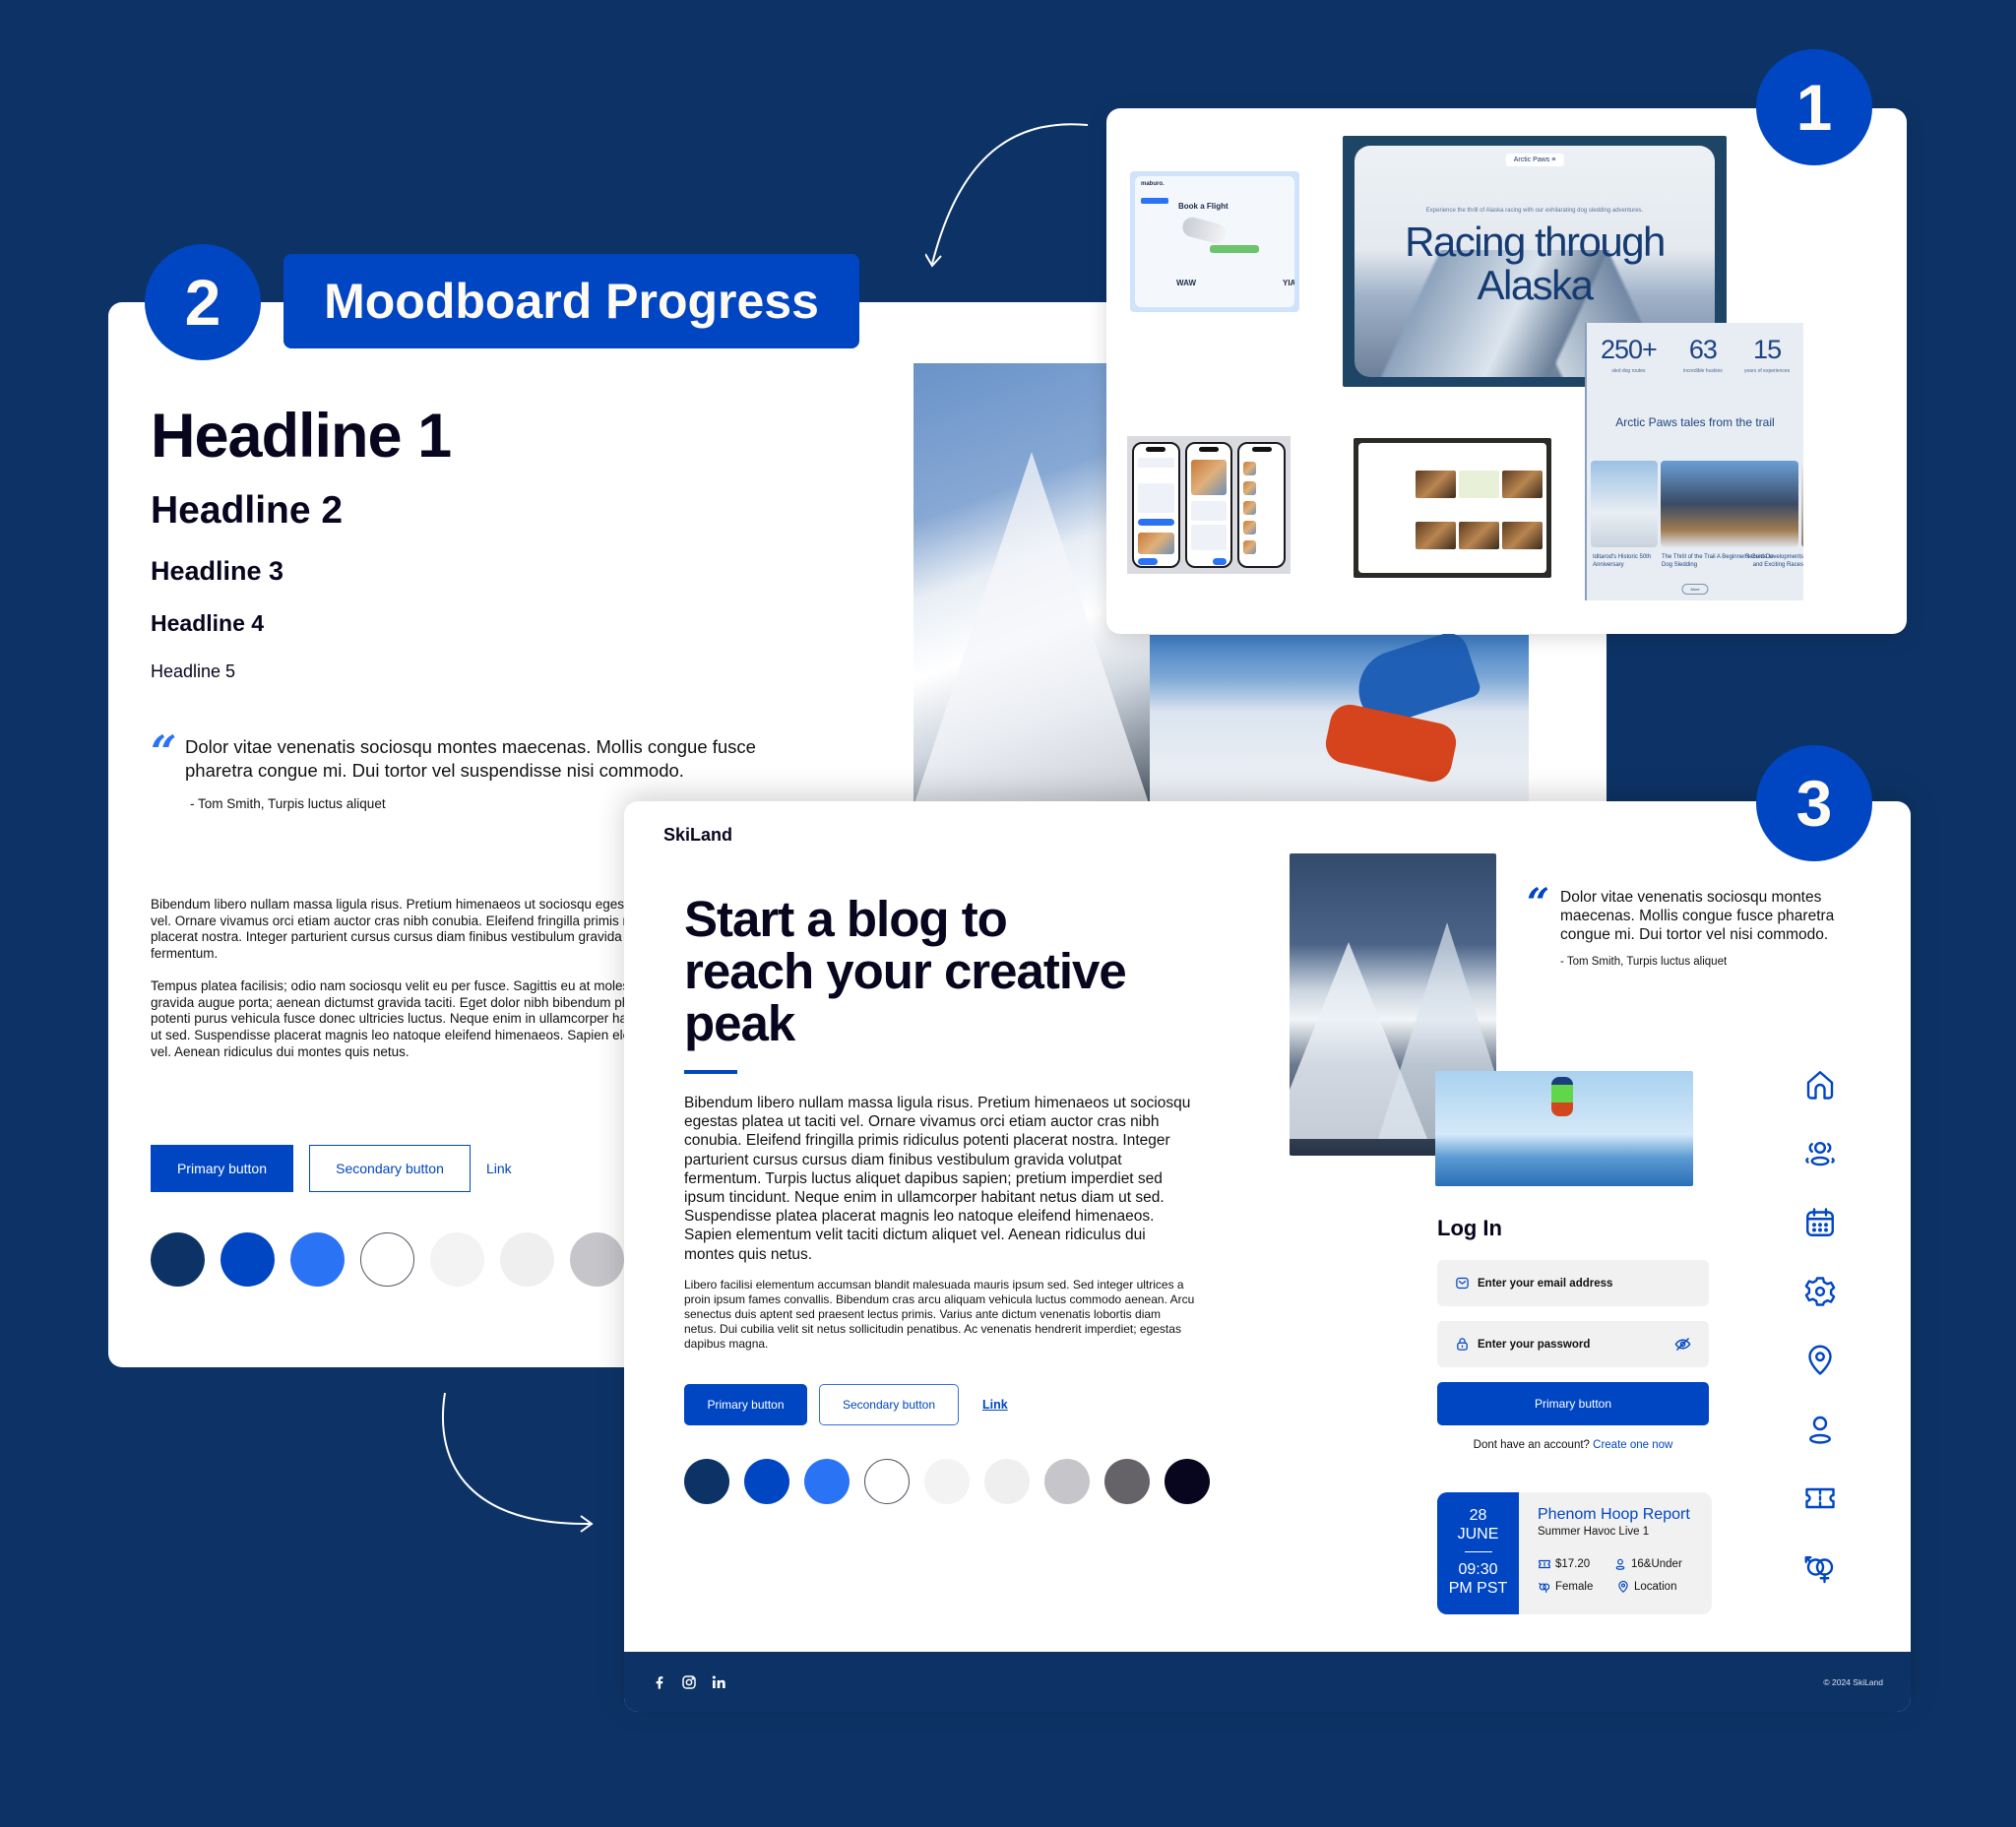  Describe the element at coordinates (1478, 1569) in the screenshot. I see `event-time: 09:30` at that location.